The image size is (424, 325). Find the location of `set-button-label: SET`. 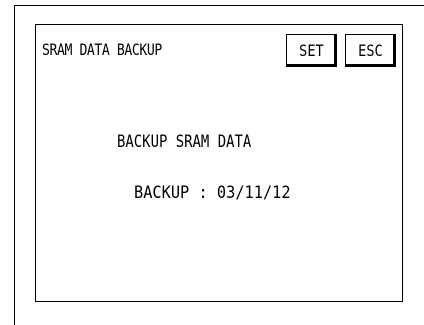

set-button-label: SET is located at coordinates (311, 50).